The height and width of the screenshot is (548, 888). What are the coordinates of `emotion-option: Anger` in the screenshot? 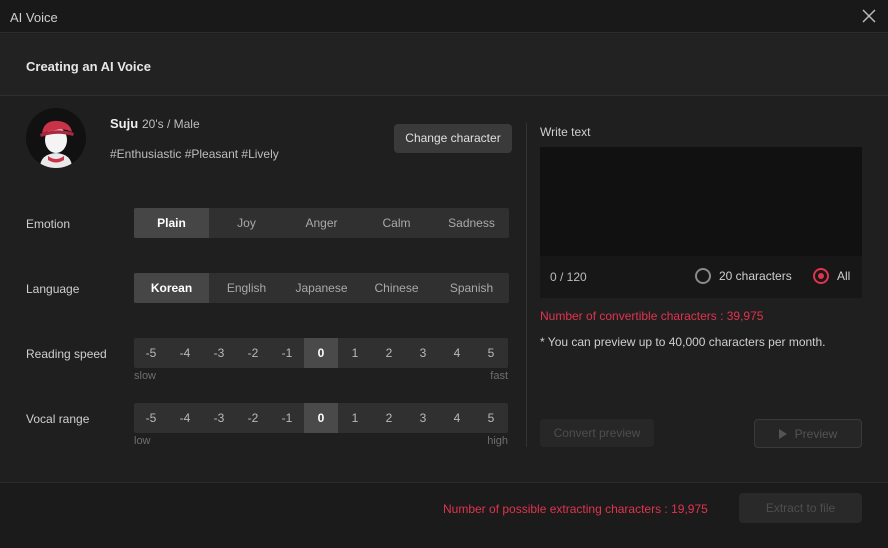 It's located at (321, 223).